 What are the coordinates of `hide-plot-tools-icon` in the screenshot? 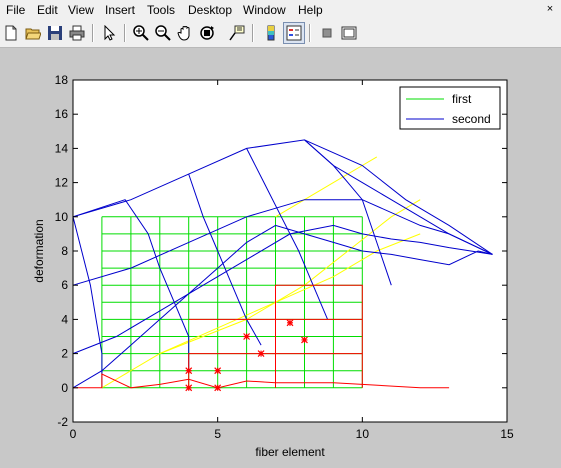 It's located at (327, 33).